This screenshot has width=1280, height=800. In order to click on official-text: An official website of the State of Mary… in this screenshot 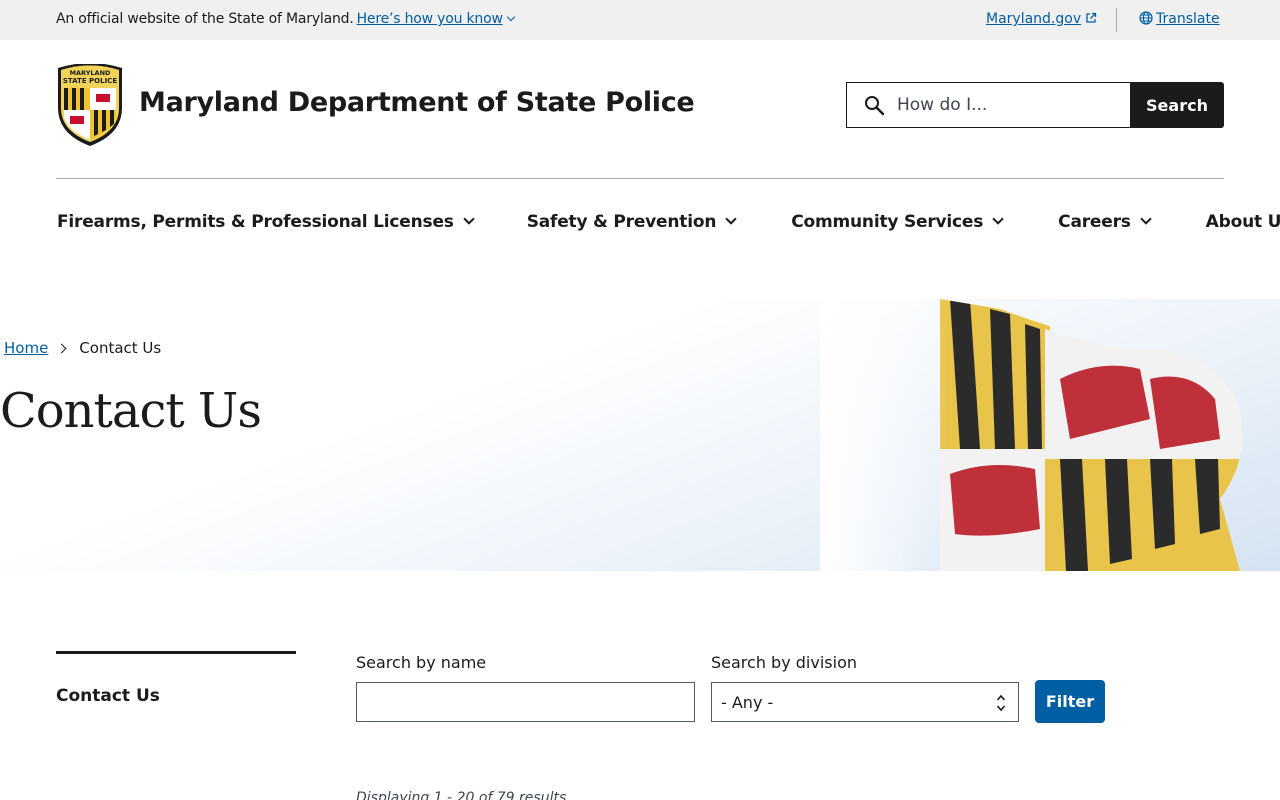, I will do `click(205, 19)`.